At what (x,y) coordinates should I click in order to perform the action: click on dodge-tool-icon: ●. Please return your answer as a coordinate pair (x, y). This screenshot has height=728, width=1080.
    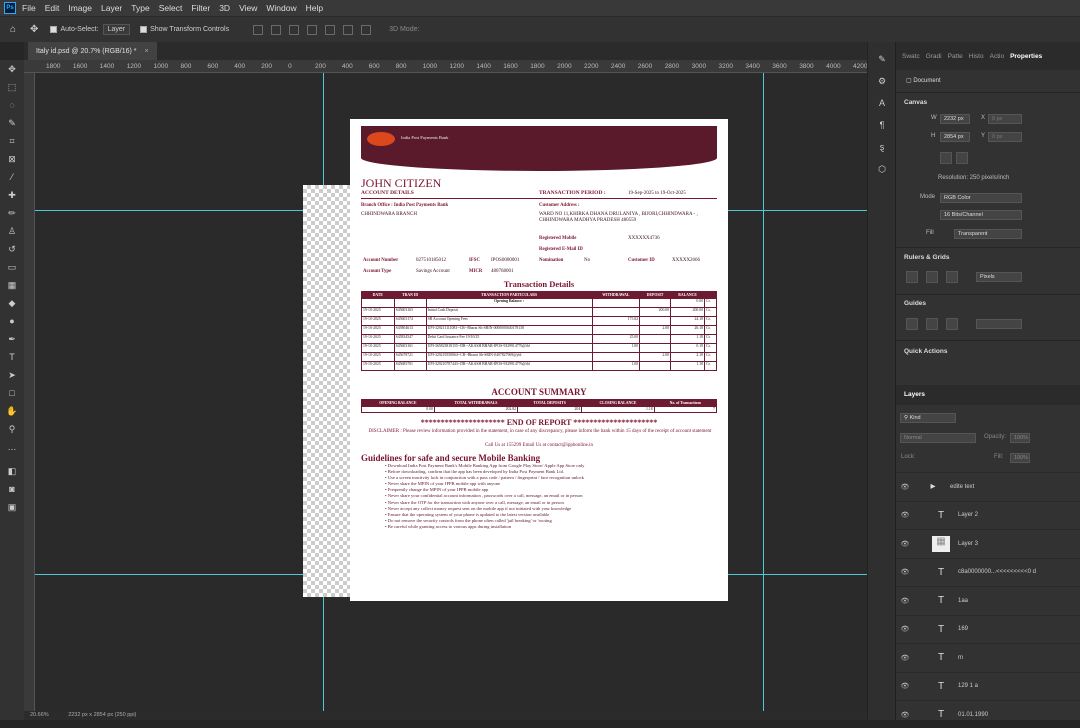
    Looking at the image, I should click on (12, 321).